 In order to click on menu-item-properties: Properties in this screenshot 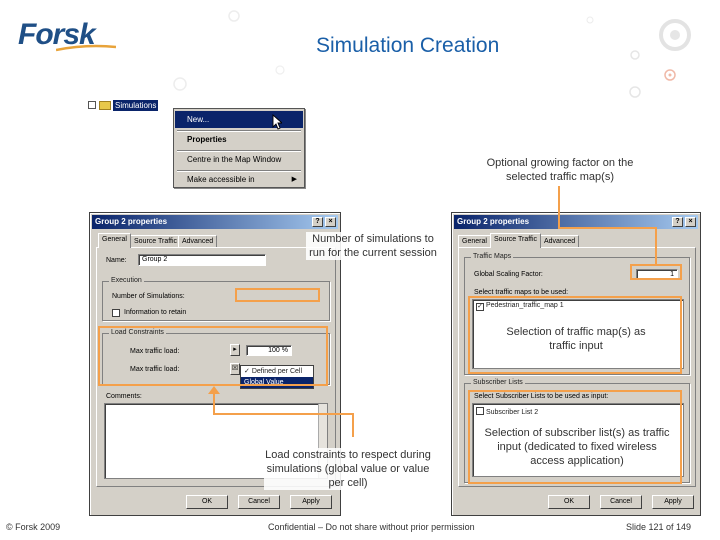, I will do `click(239, 139)`.